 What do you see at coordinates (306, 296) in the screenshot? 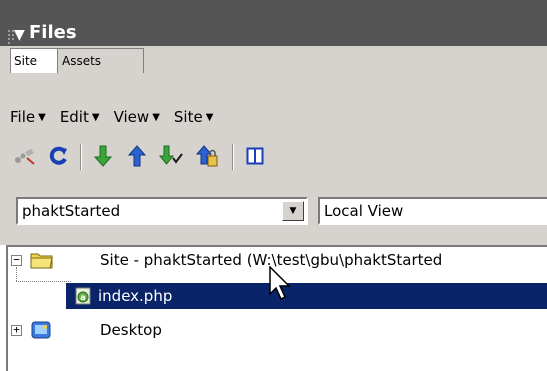
I see `tree-row-index-php: a index.php` at bounding box center [306, 296].